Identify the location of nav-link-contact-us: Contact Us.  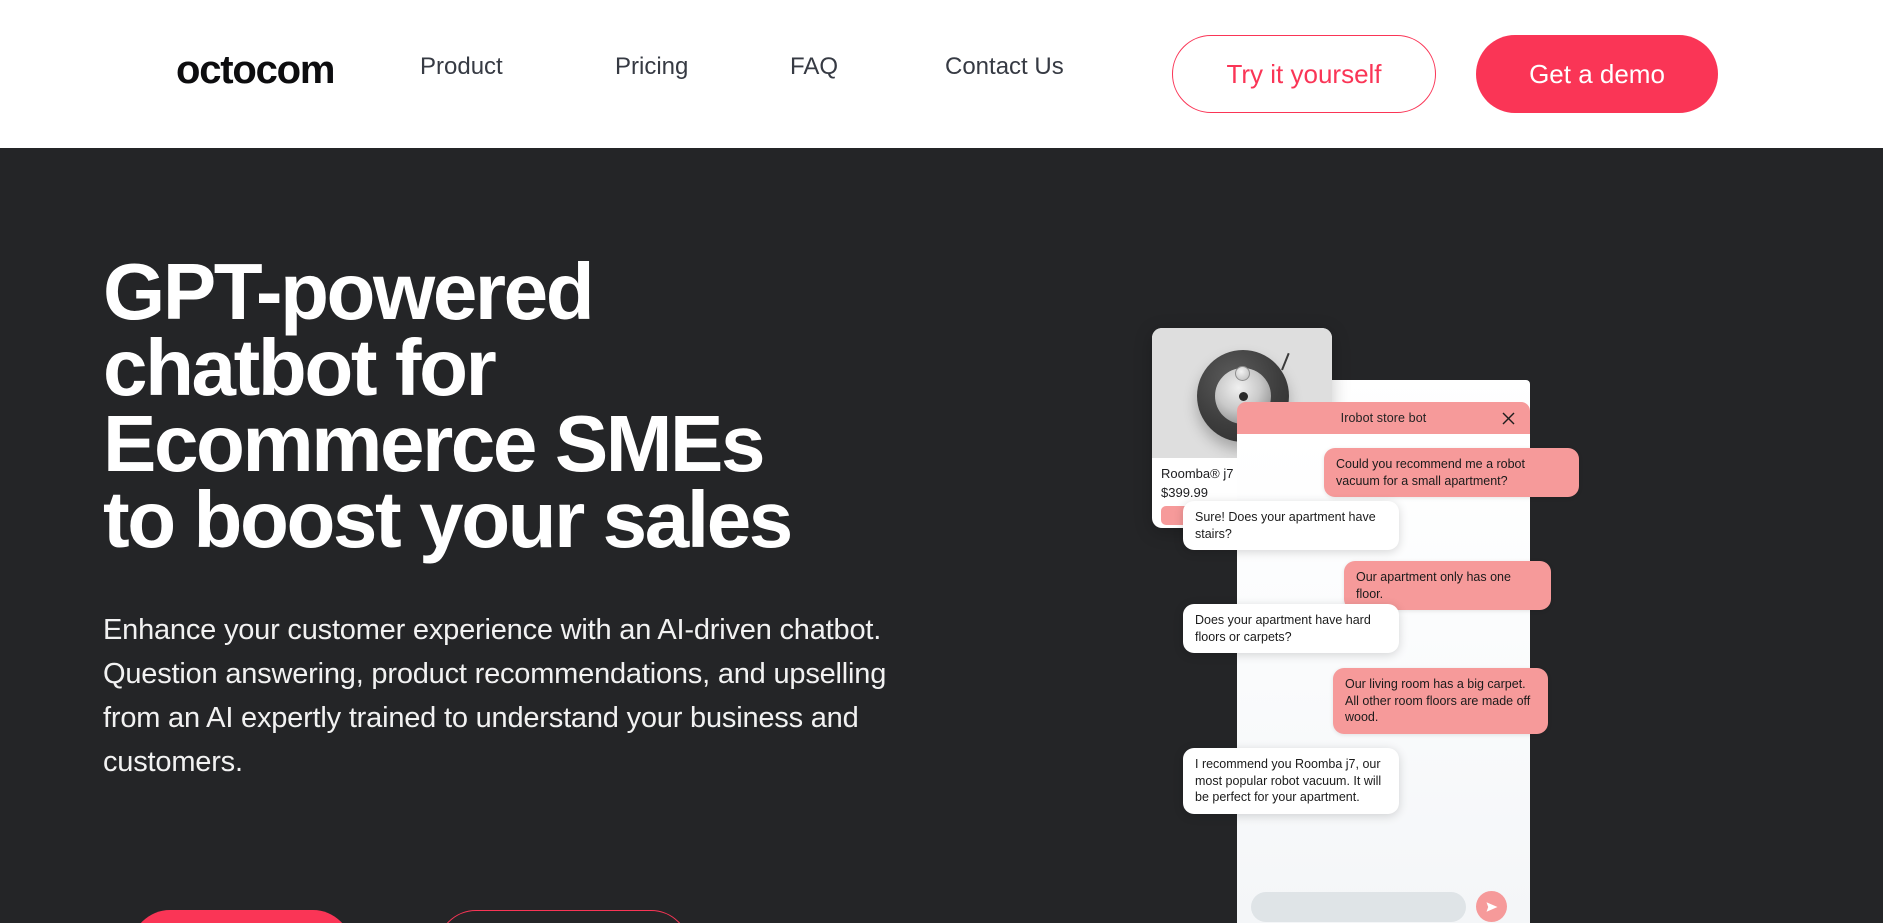
(1035, 67).